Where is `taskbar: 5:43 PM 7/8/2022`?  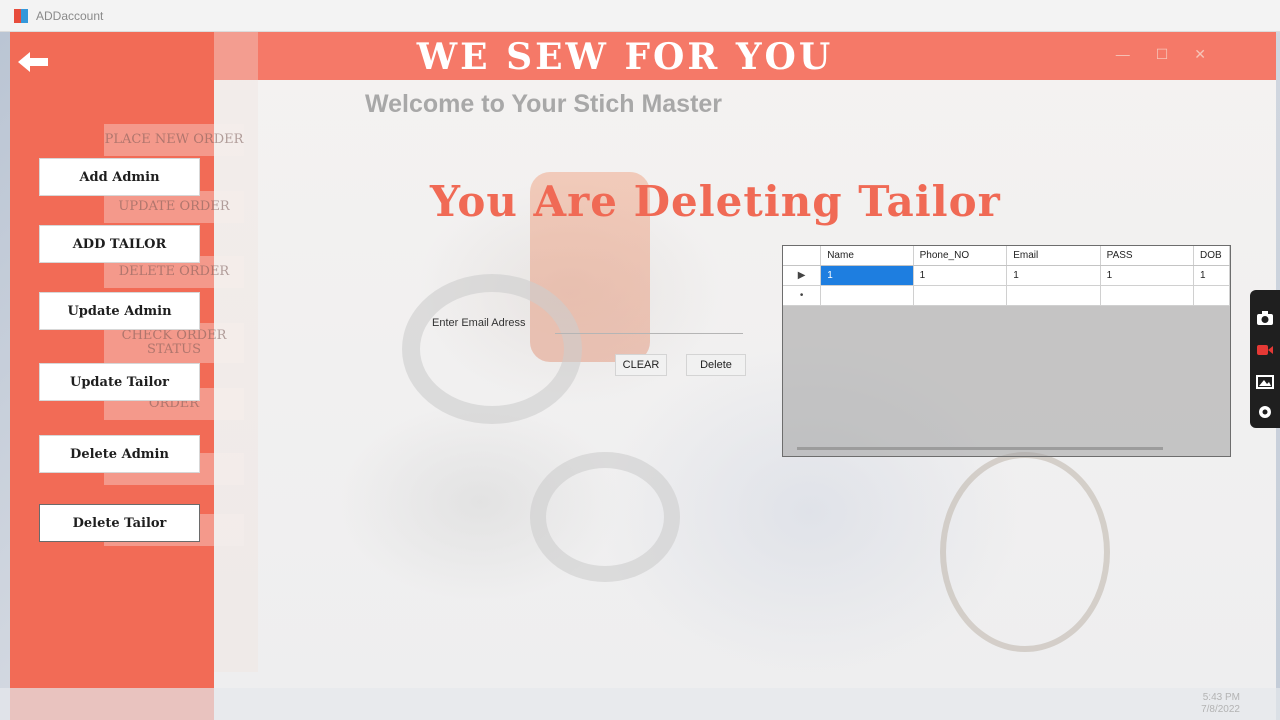
taskbar: 5:43 PM 7/8/2022 is located at coordinates (640, 704).